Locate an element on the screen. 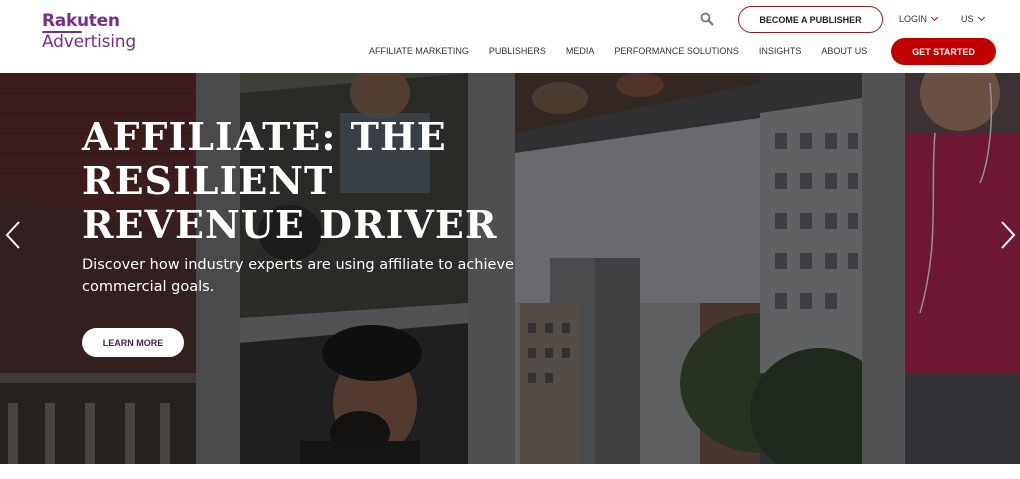  learn-more-button: LEARN MORE is located at coordinates (133, 342).